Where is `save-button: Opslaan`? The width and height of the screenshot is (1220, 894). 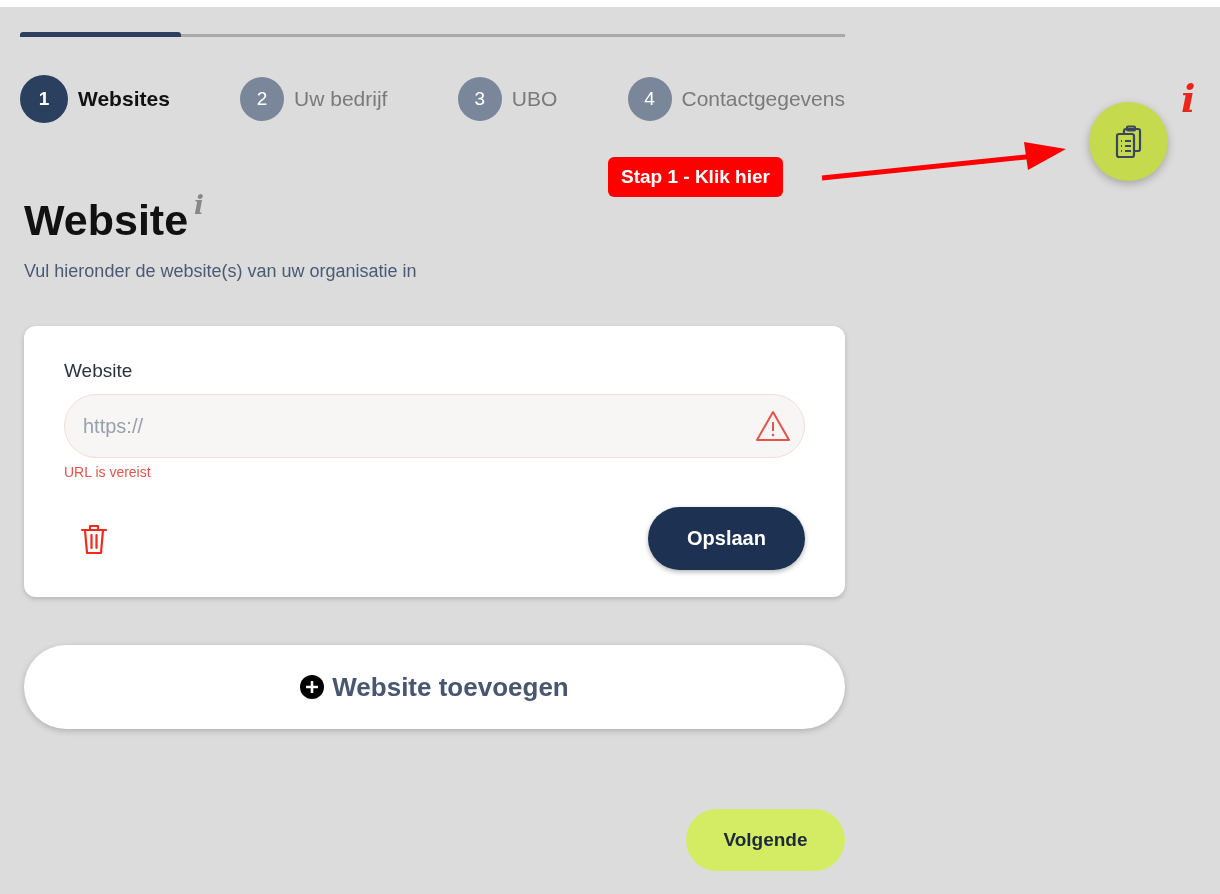 save-button: Opslaan is located at coordinates (726, 539).